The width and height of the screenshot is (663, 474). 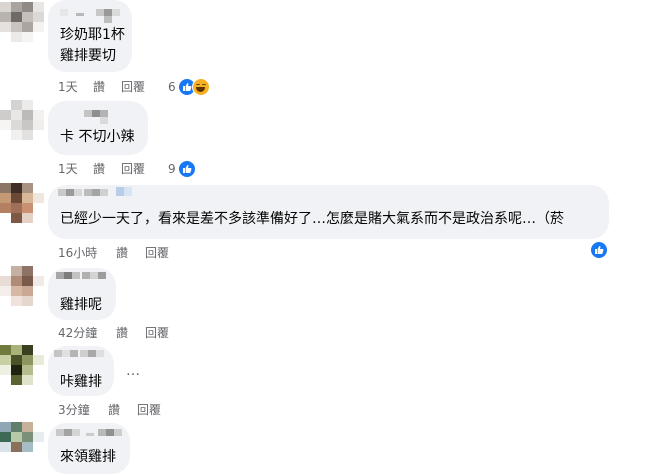 What do you see at coordinates (312, 219) in the screenshot?
I see `comment-text: 已經少一天了，看來是差不多該準備好了…怎麼是賭大氣系而不是政治系呢…（菸` at bounding box center [312, 219].